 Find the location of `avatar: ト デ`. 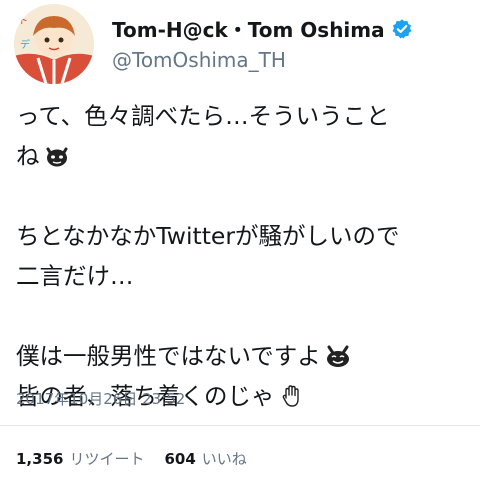

avatar: ト デ is located at coordinates (54, 44).